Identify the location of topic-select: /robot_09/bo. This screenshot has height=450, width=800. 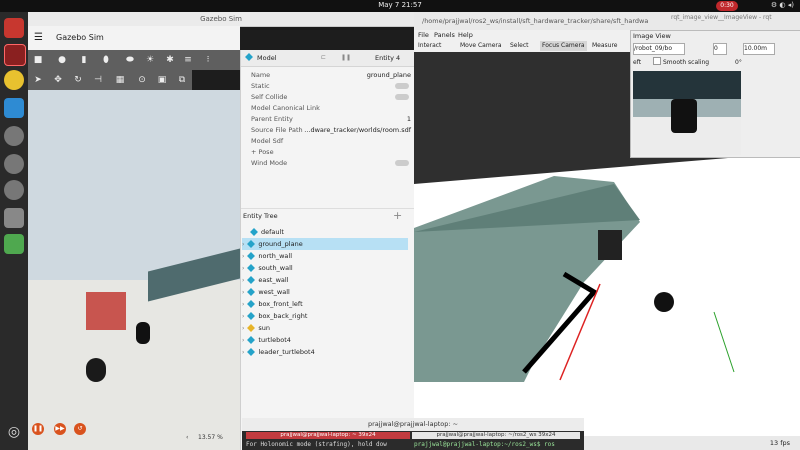
(659, 49).